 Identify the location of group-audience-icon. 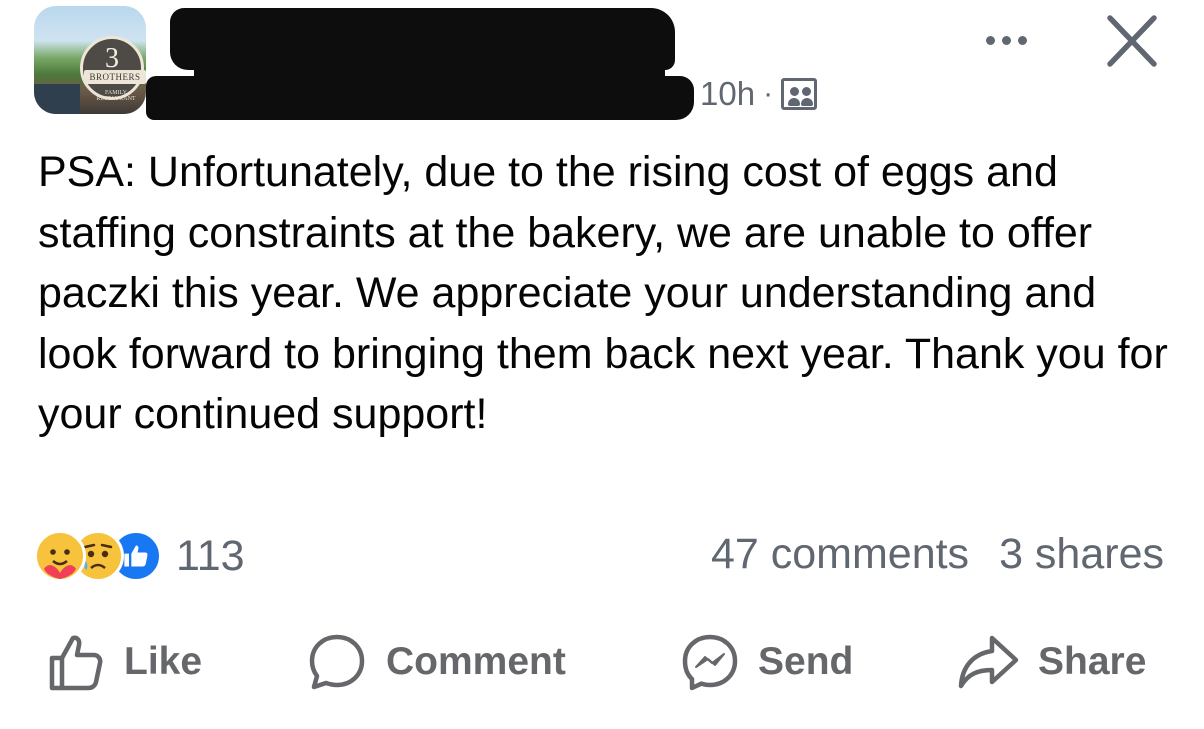
(799, 94).